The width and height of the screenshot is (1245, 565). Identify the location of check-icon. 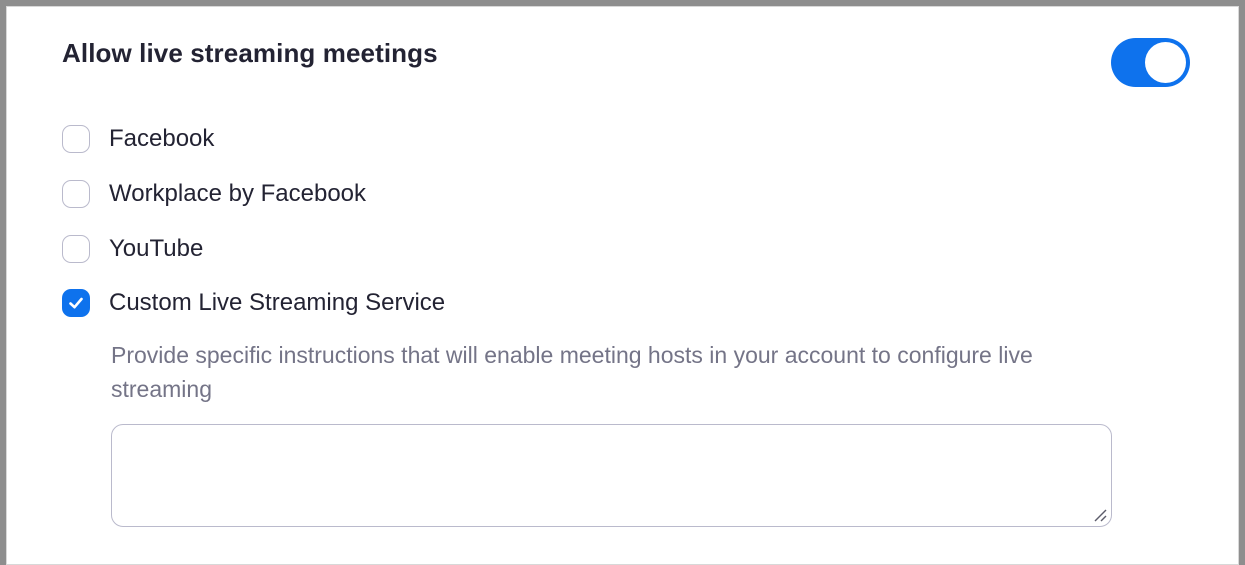
(76, 303).